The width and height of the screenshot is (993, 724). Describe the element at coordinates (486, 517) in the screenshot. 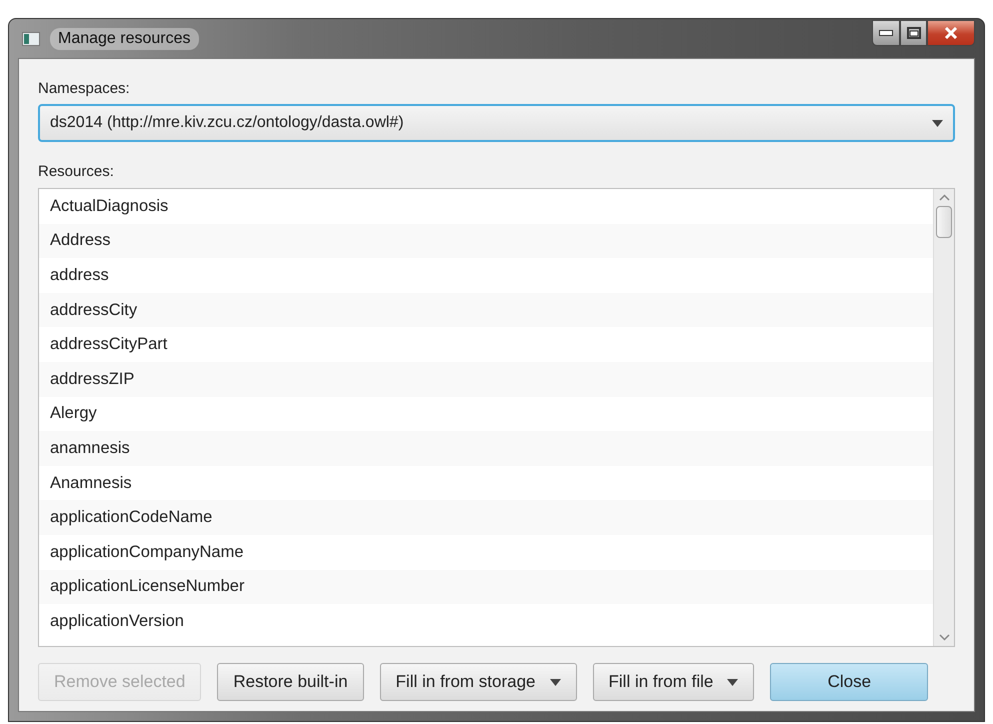

I see `list-item: applicationCodeName` at that location.